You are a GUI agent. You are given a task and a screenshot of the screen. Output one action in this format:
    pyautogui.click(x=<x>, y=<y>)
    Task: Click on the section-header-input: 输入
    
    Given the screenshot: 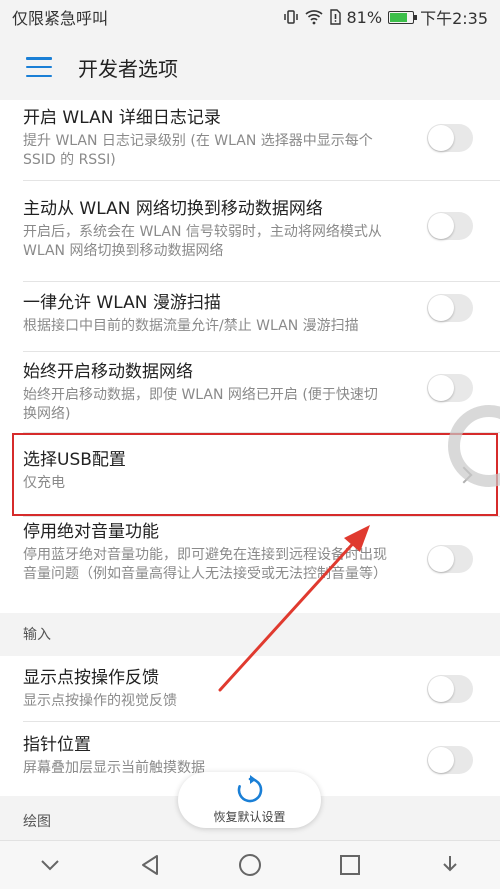 What is the action you would take?
    pyautogui.click(x=250, y=634)
    